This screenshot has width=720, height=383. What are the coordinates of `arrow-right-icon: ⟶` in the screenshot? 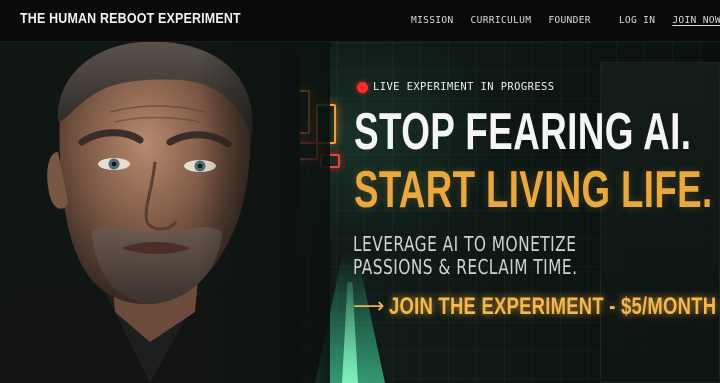 It's located at (369, 306).